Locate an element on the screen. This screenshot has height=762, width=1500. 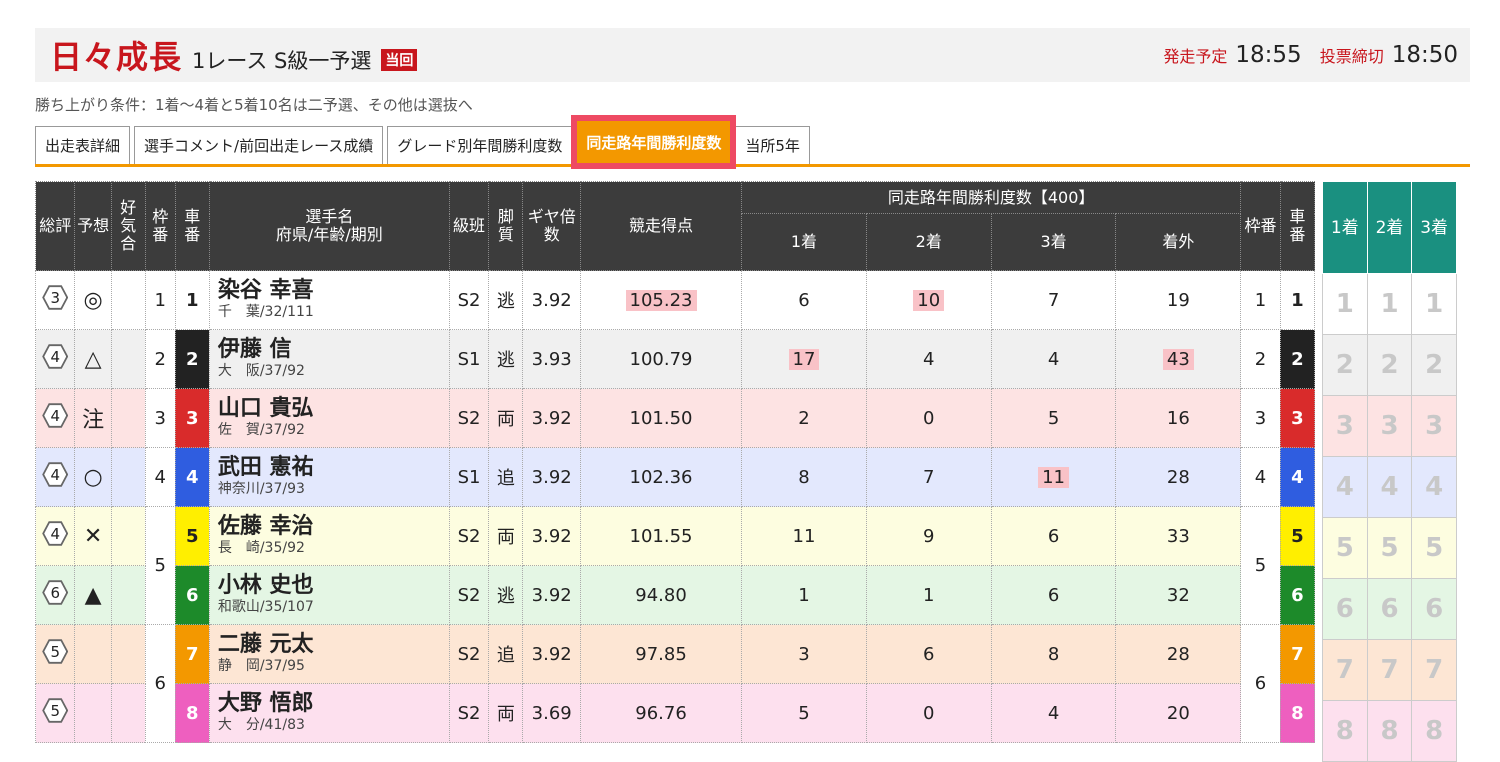
col-bet-third: 3着 is located at coordinates (1434, 227).